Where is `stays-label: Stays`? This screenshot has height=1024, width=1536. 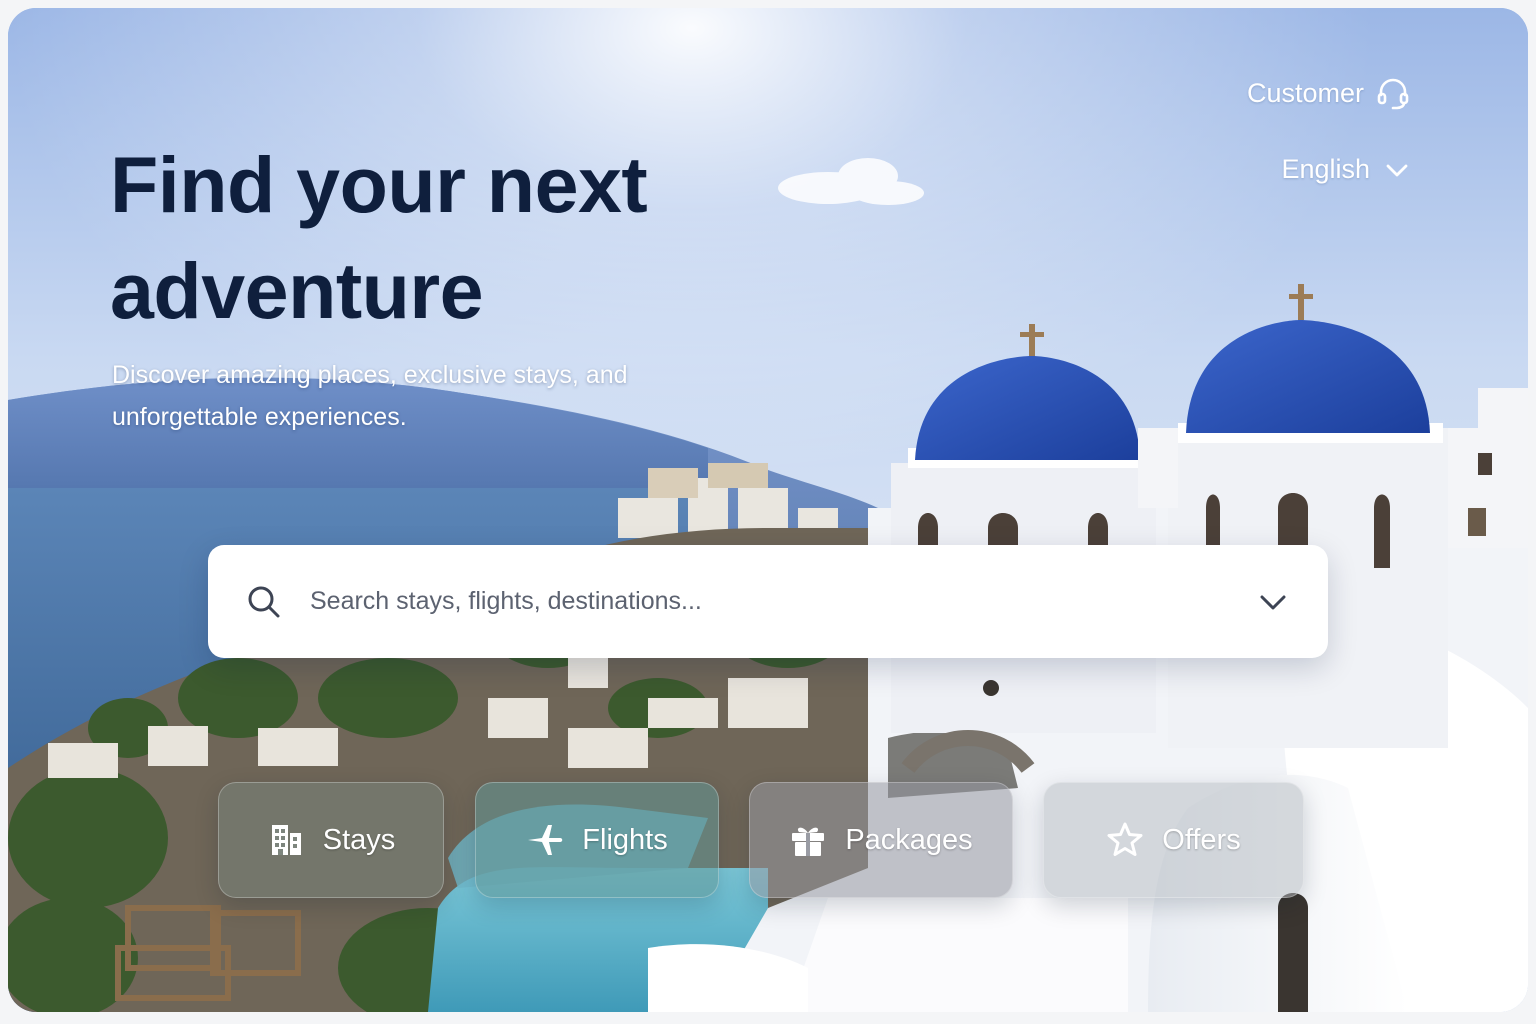
stays-label: Stays is located at coordinates (359, 839).